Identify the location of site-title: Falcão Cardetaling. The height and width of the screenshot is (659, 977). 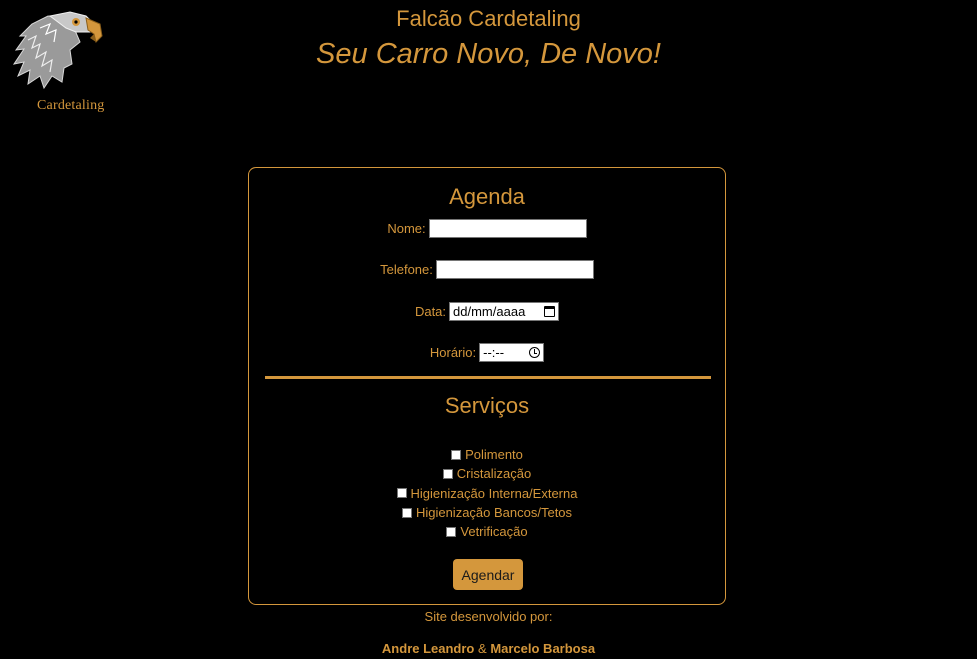
(488, 18).